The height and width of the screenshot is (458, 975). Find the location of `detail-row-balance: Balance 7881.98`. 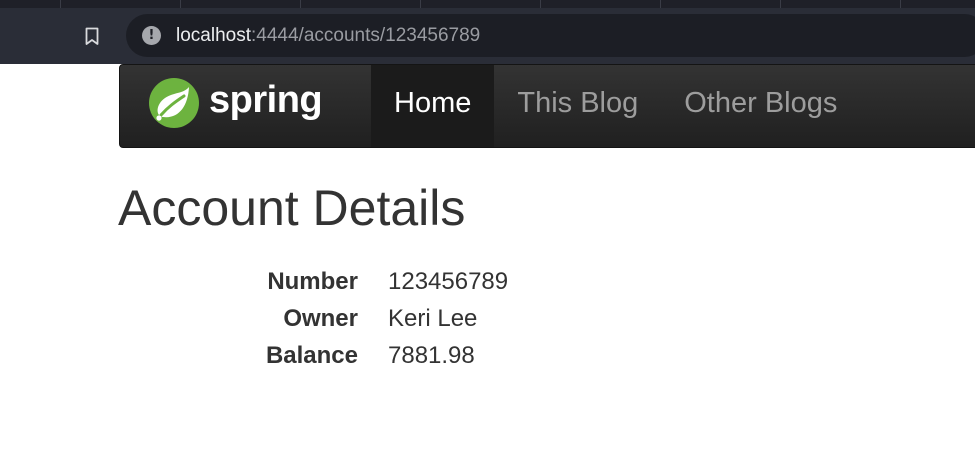

detail-row-balance: Balance 7881.98 is located at coordinates (354, 355).